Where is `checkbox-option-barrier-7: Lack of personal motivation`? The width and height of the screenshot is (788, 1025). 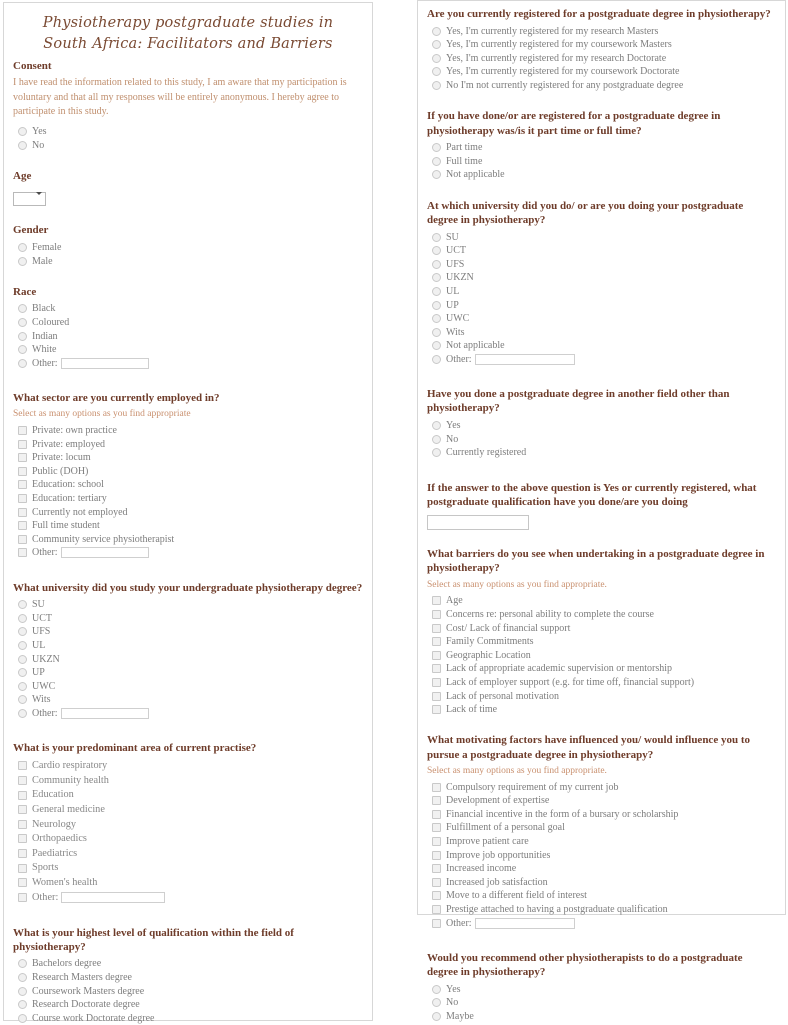 checkbox-option-barrier-7: Lack of personal motivation is located at coordinates (601, 696).